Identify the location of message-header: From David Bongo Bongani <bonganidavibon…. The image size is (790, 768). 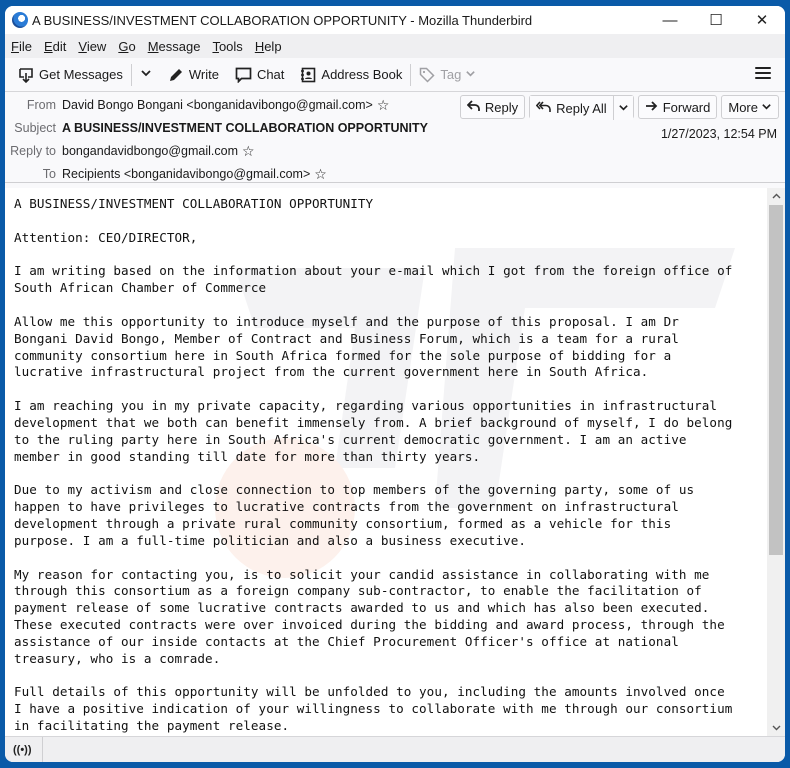
(395, 137).